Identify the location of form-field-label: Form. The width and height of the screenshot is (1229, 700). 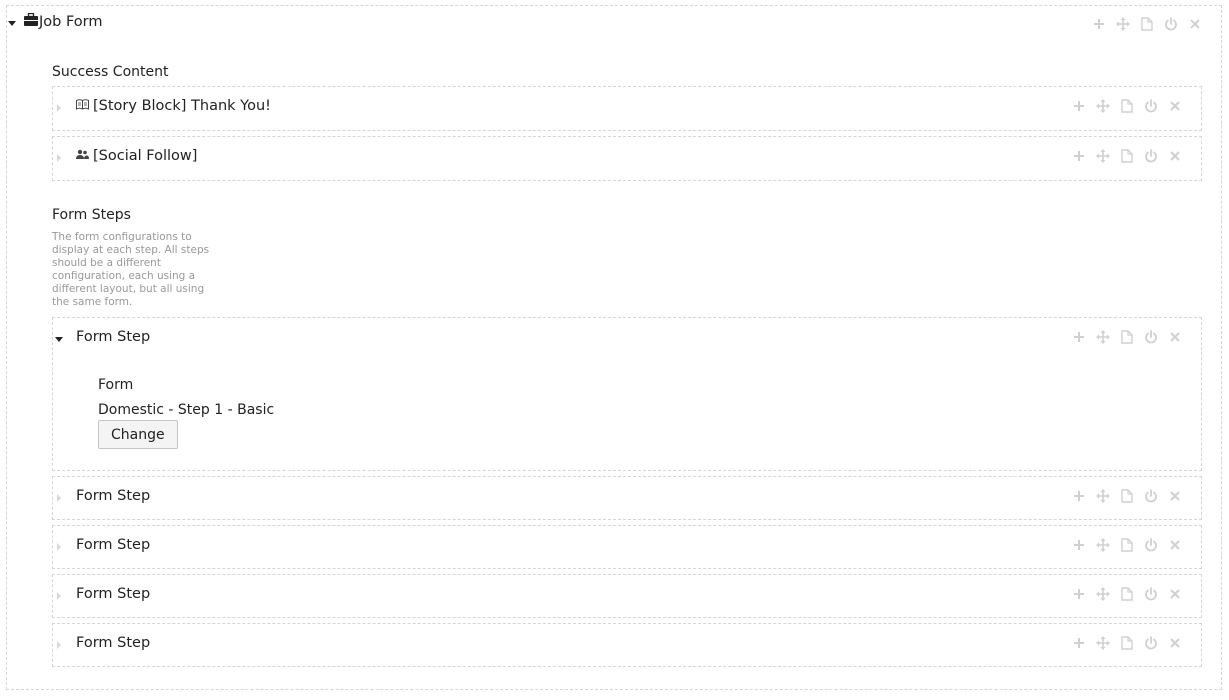
(116, 385).